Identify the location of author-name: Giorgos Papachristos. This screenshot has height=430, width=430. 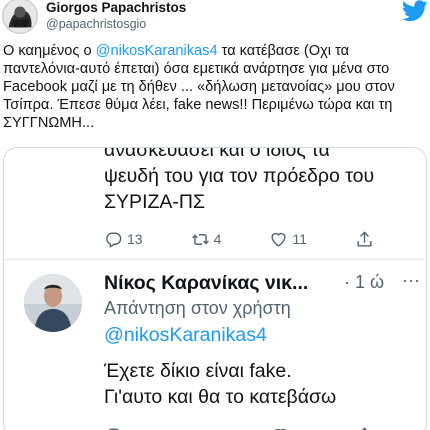
(116, 7).